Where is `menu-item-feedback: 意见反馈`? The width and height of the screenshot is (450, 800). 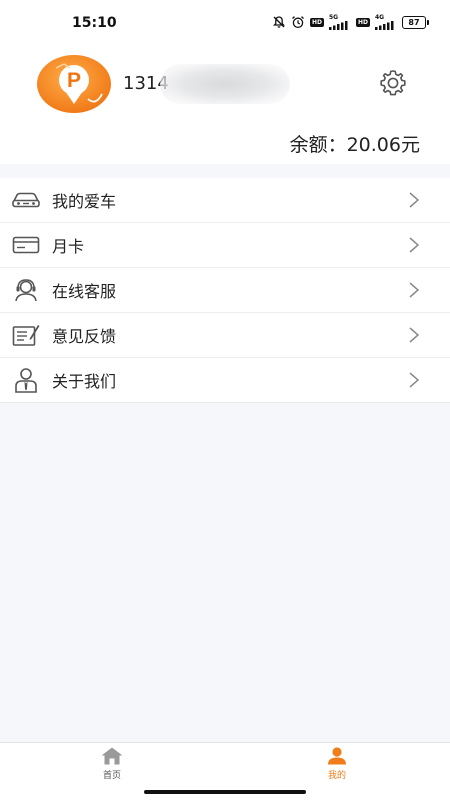
menu-item-feedback: 意见反馈 is located at coordinates (225, 335).